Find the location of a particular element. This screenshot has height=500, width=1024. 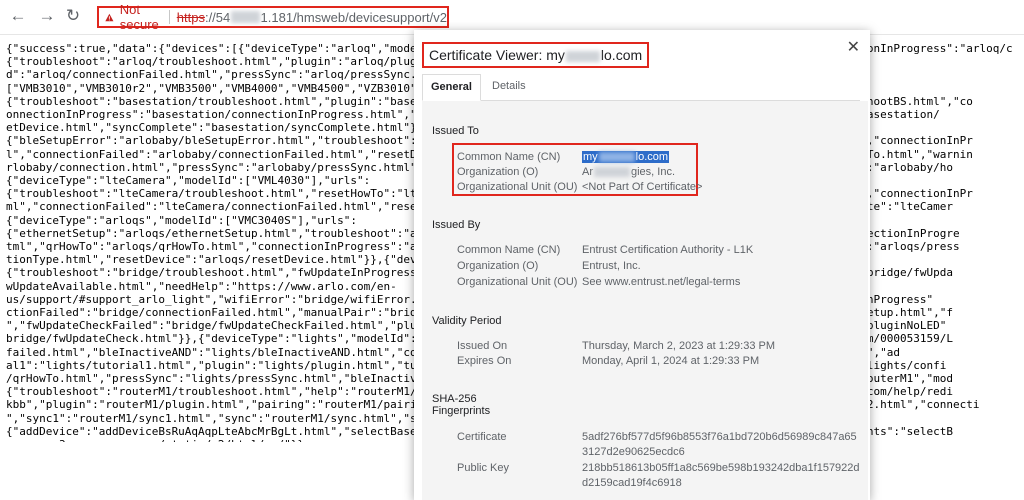

issued-to-cn-label: Common Name (CN) is located at coordinates (509, 157).